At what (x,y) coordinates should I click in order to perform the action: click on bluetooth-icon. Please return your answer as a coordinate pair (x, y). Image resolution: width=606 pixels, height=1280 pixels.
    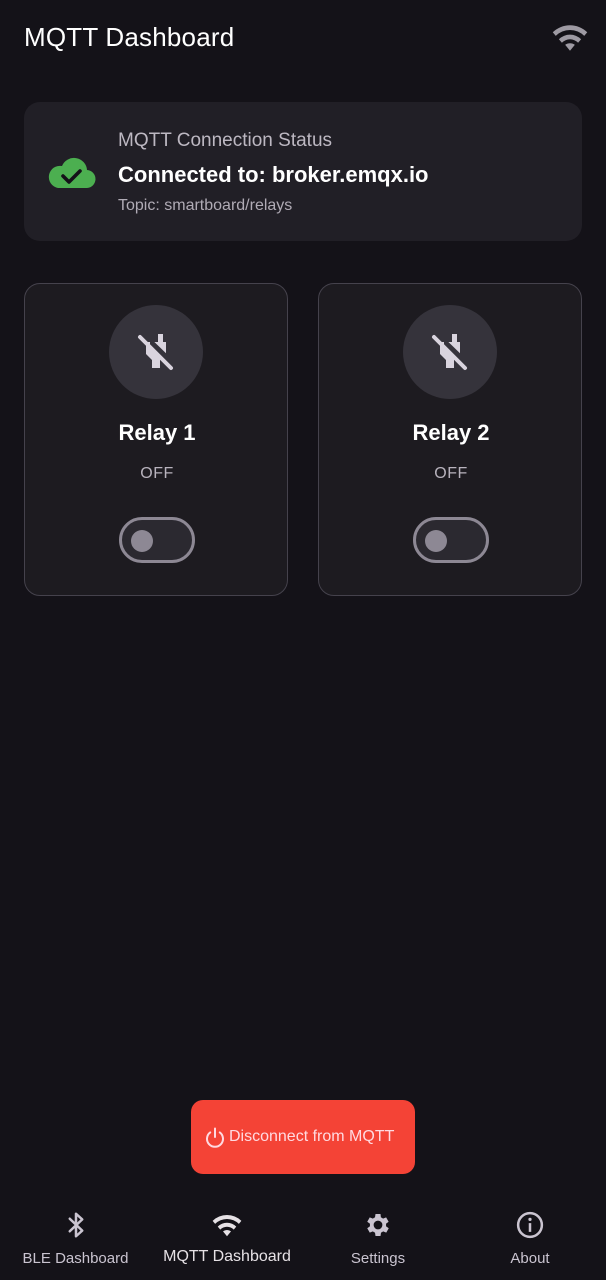
    Looking at the image, I should click on (76, 1225).